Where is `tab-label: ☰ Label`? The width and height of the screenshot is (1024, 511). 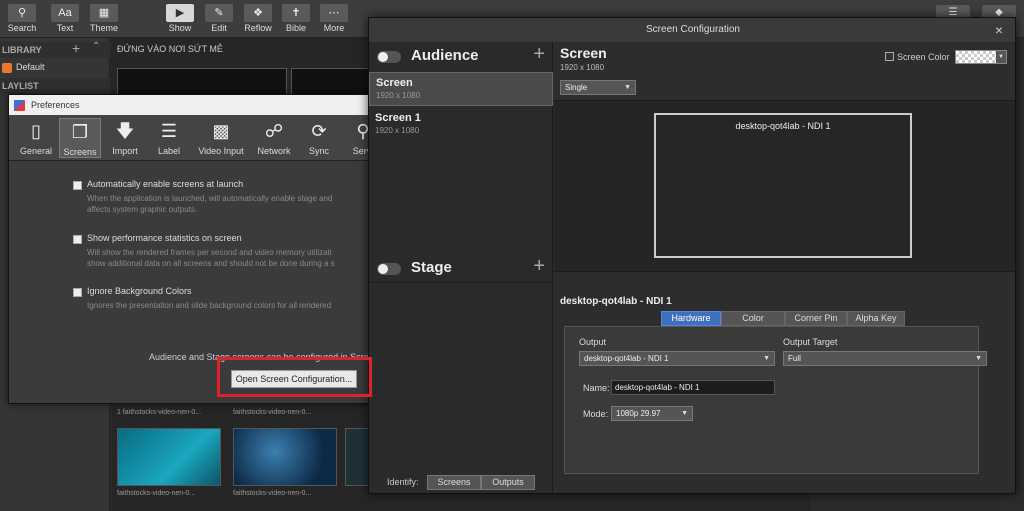 tab-label: ☰ Label is located at coordinates (169, 138).